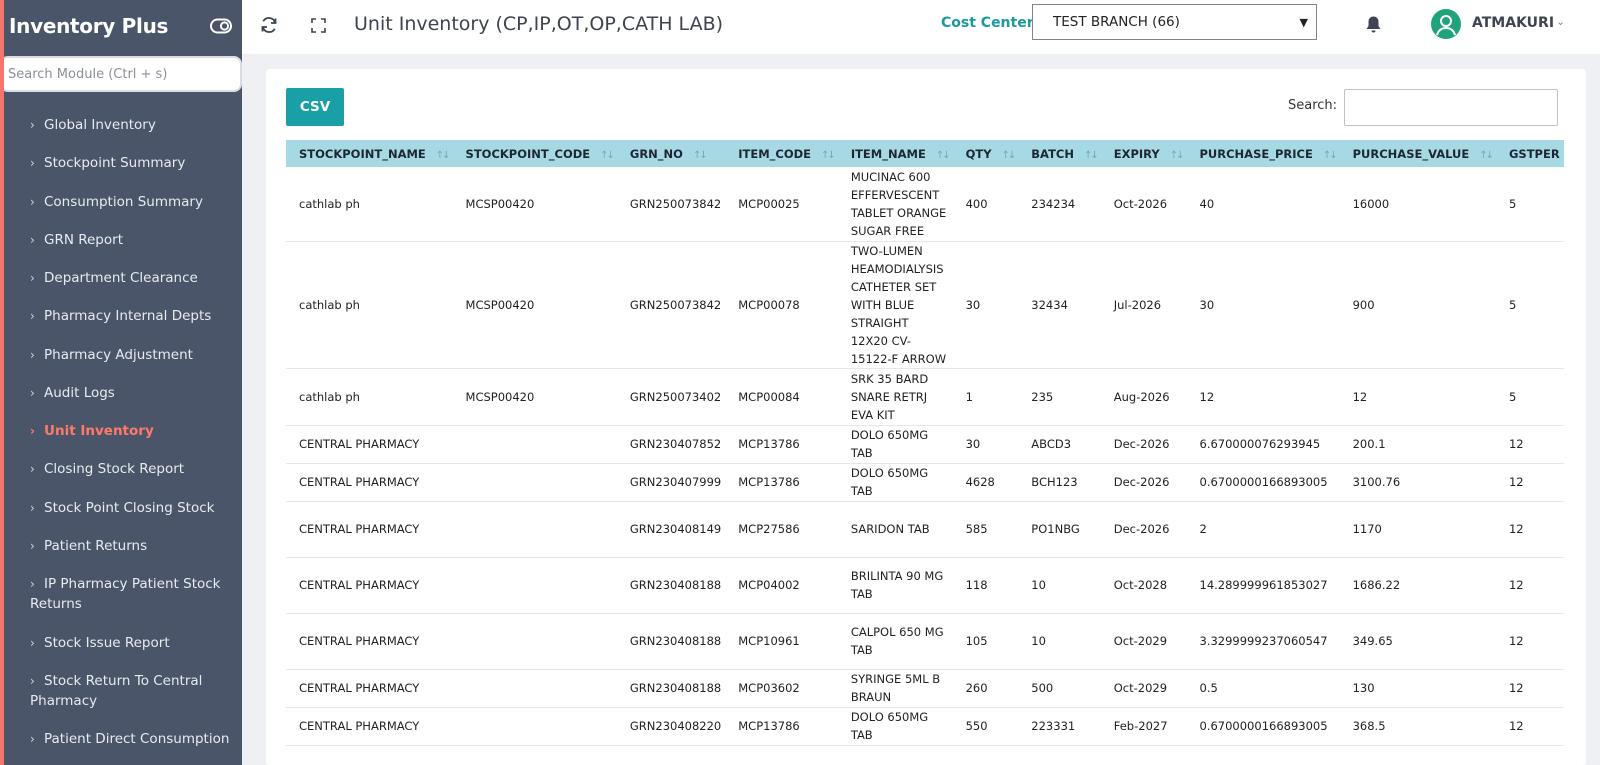 The width and height of the screenshot is (1600, 765). I want to click on notification-bell-icon, so click(1373, 24).